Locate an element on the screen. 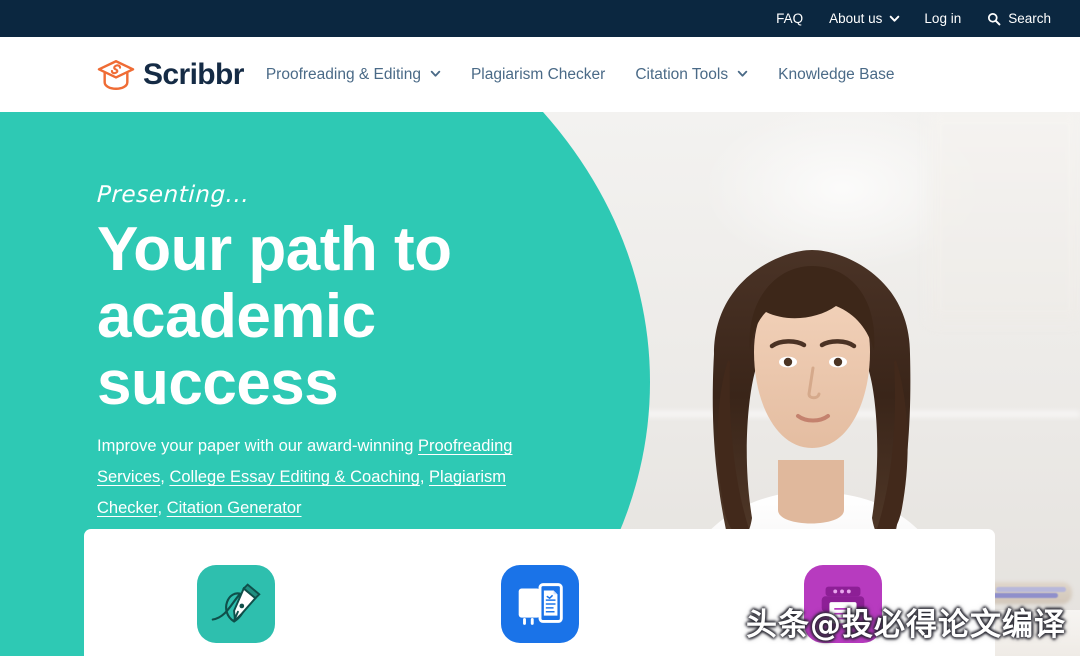  scribbr-logo: Scribbr is located at coordinates (170, 75).